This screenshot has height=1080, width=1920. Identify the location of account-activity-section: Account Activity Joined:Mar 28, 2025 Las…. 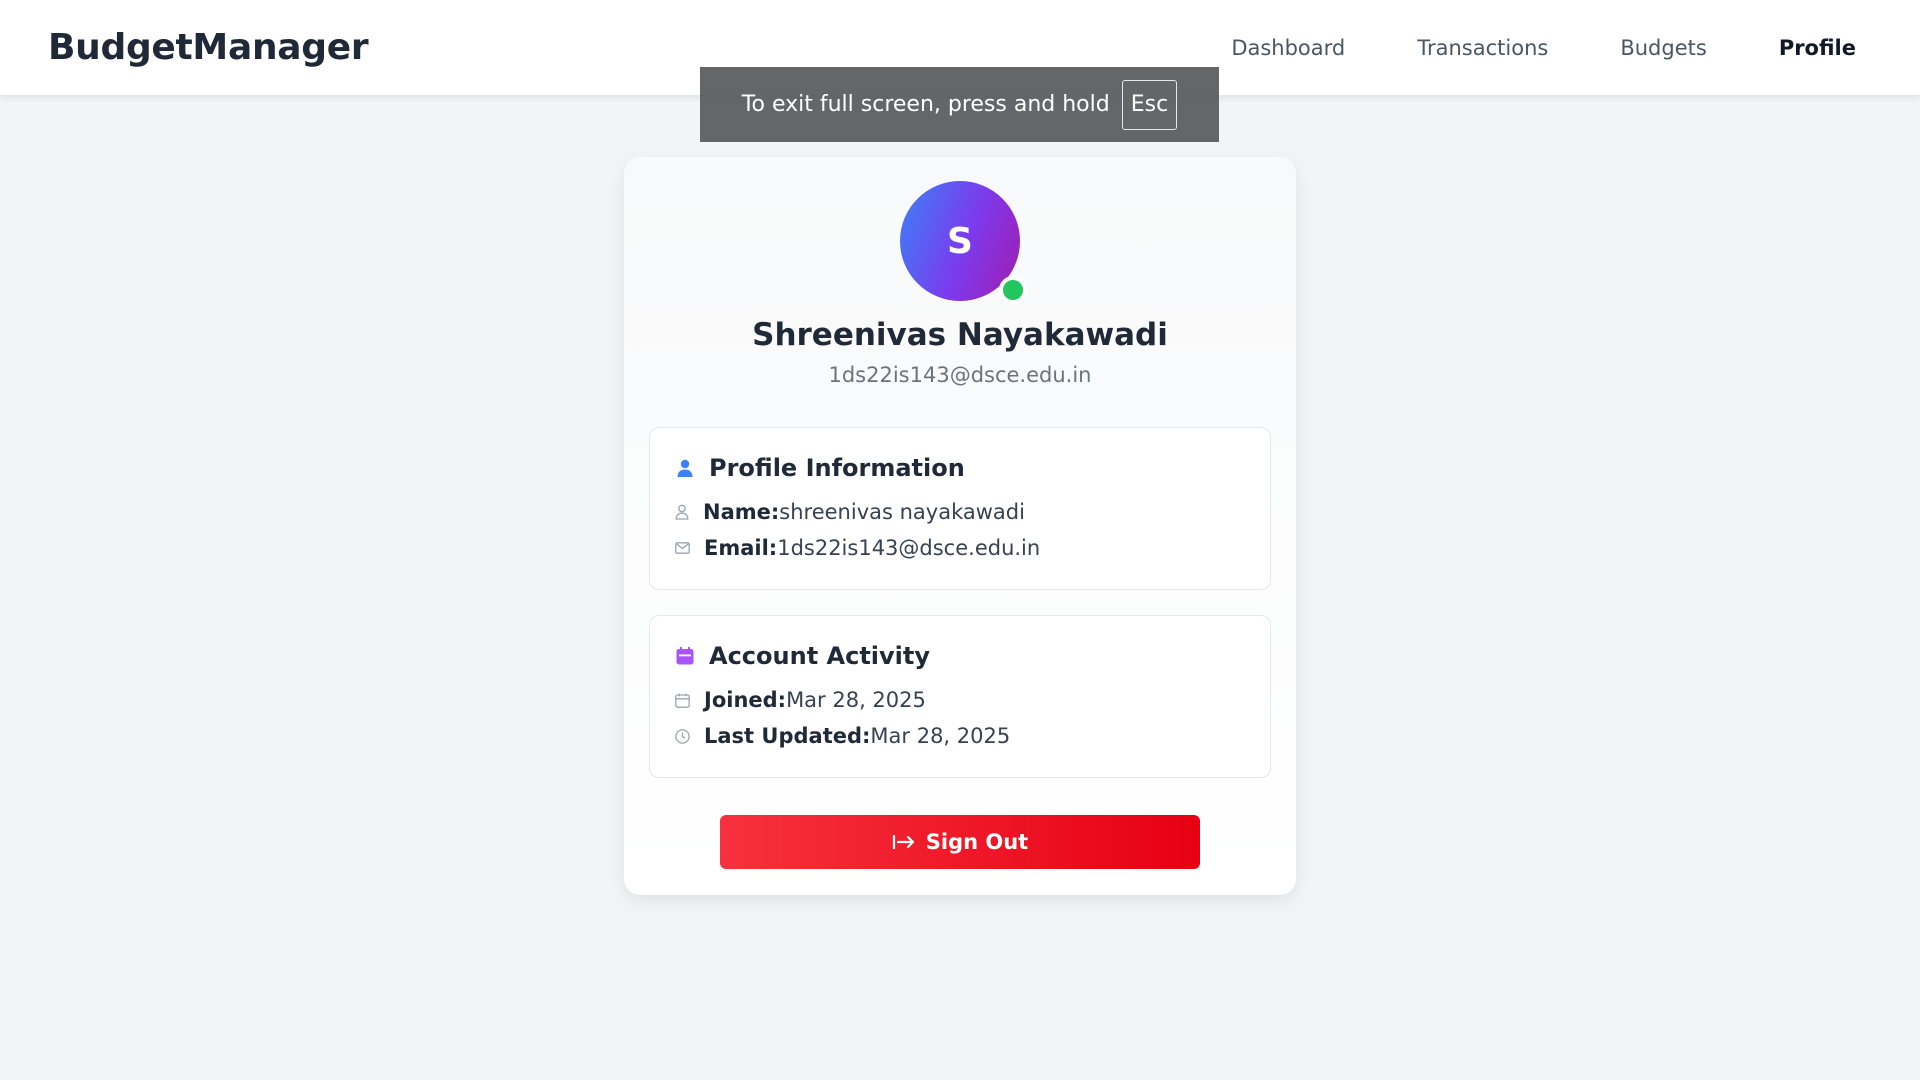
(960, 696).